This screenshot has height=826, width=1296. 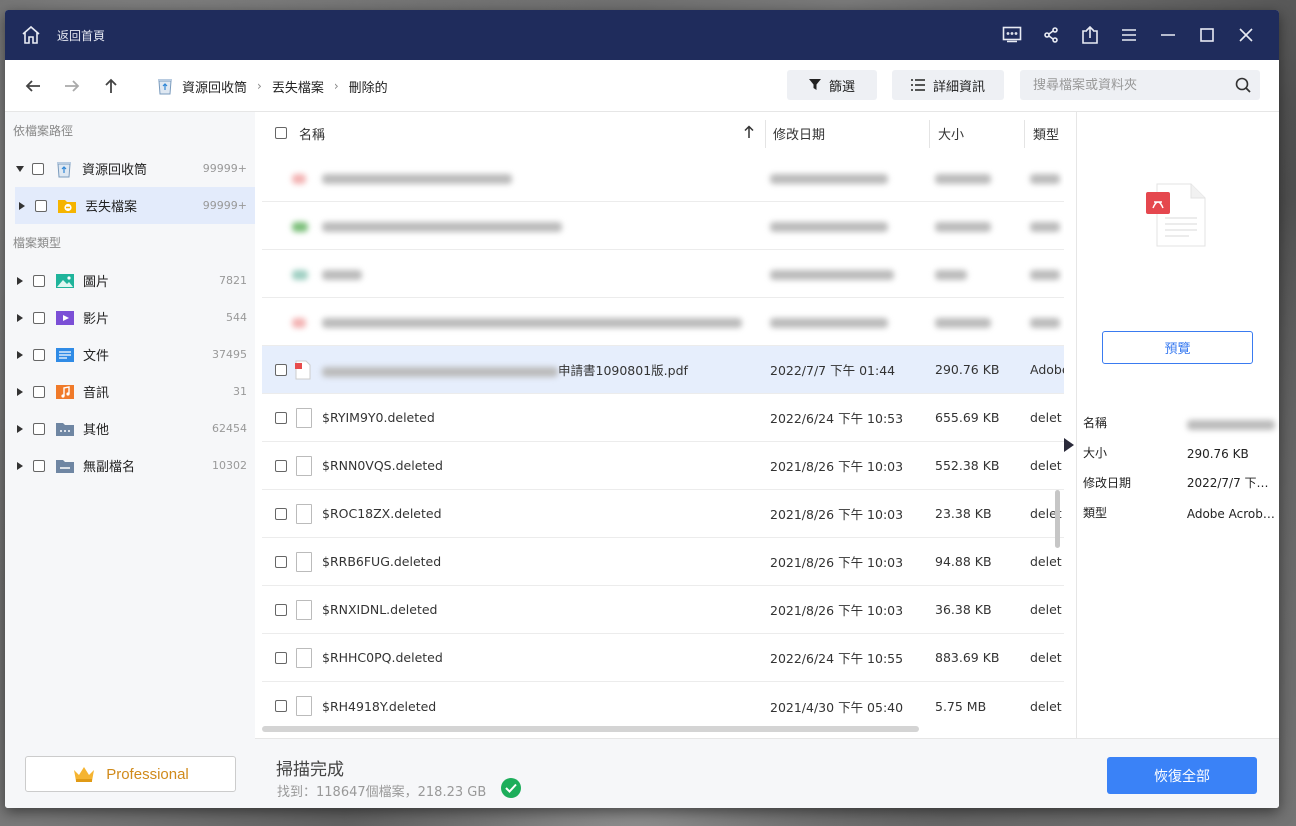 What do you see at coordinates (1011, 35) in the screenshot?
I see `feedback-button` at bounding box center [1011, 35].